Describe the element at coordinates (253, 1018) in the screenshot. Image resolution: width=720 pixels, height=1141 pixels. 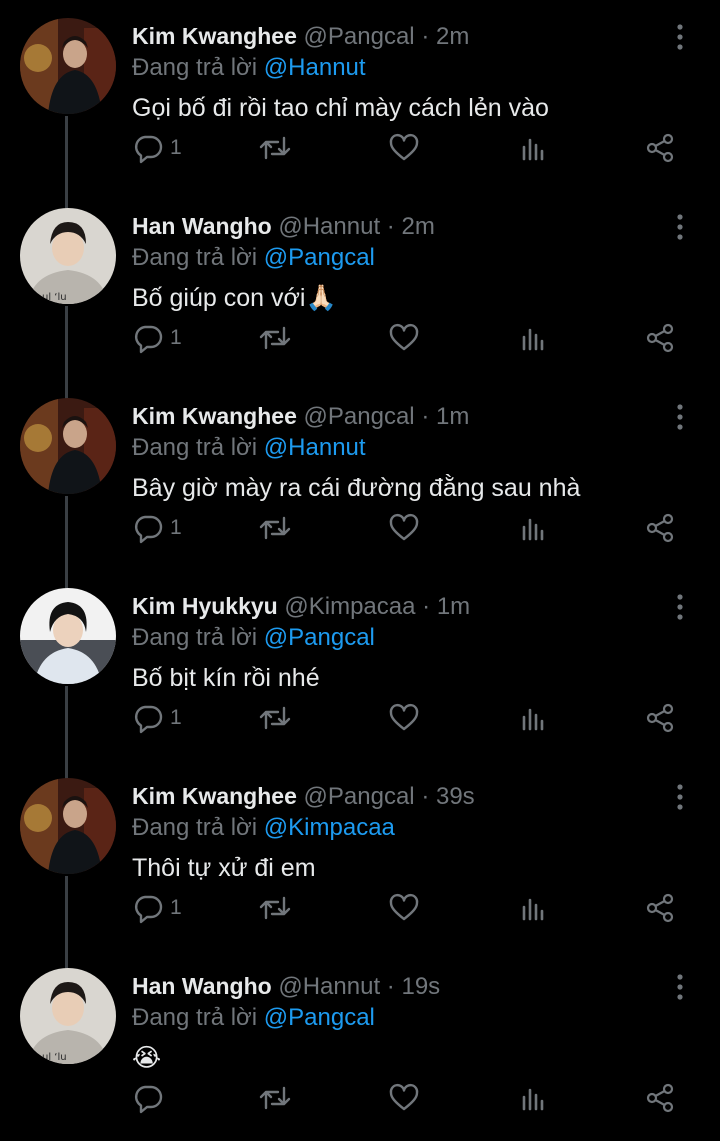
I see `replying-to: Đang trả lời @Pangcal` at that location.